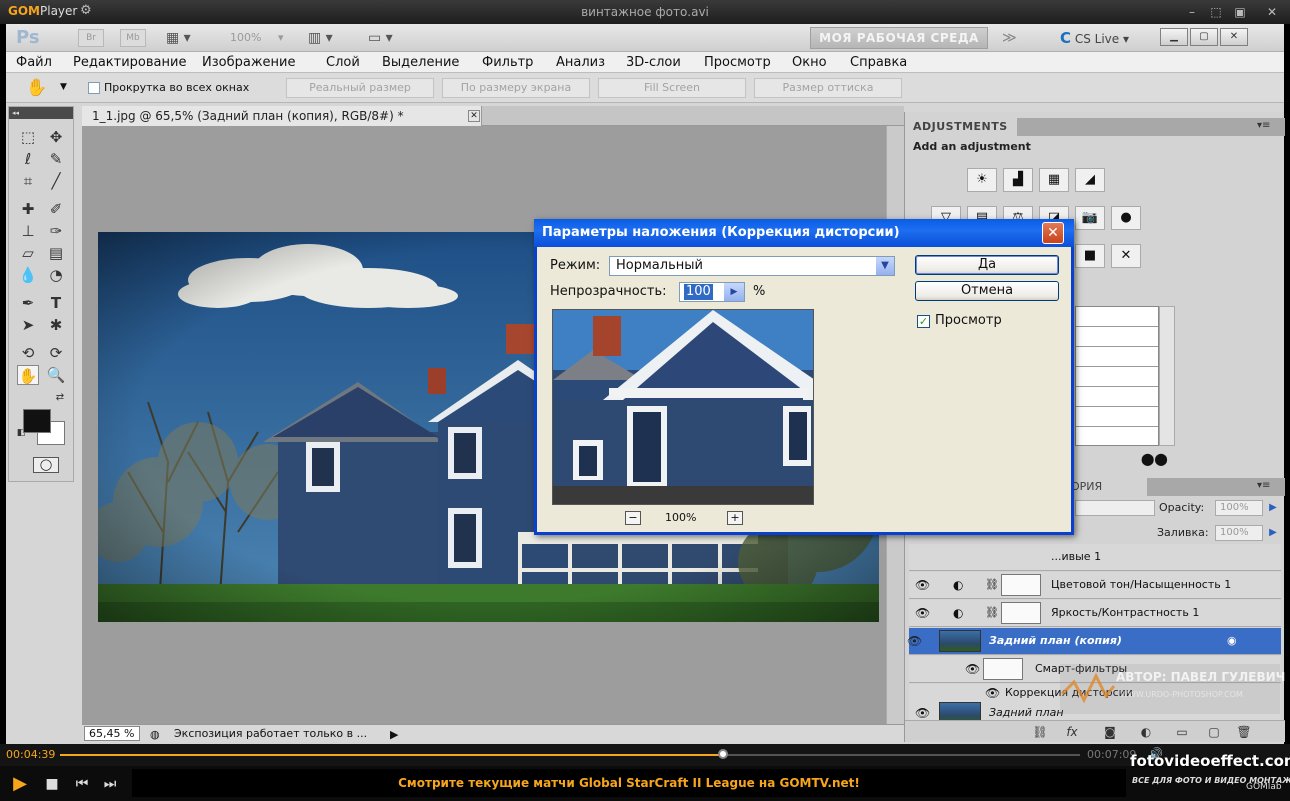 The image size is (1290, 801). I want to click on channel-mixer-icon: ●, so click(1126, 218).